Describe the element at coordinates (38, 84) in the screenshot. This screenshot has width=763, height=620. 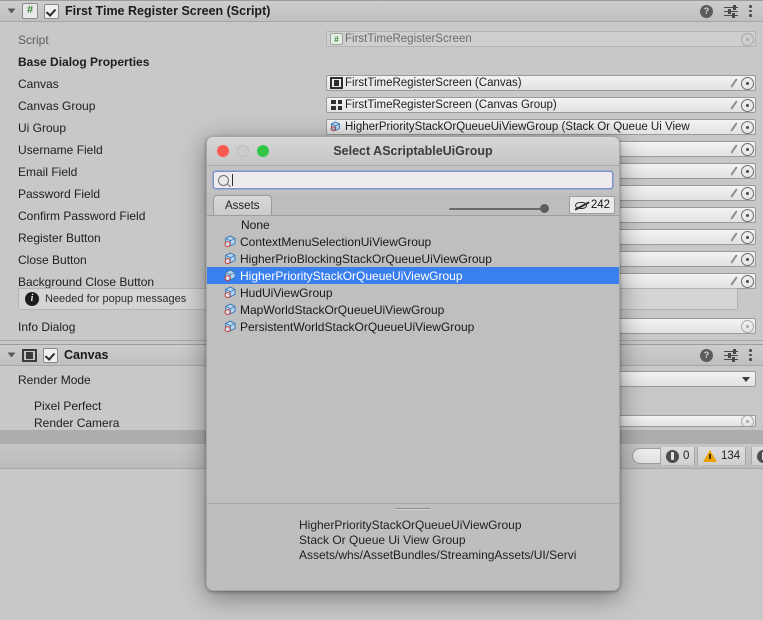
I see `property-label: Canvas` at that location.